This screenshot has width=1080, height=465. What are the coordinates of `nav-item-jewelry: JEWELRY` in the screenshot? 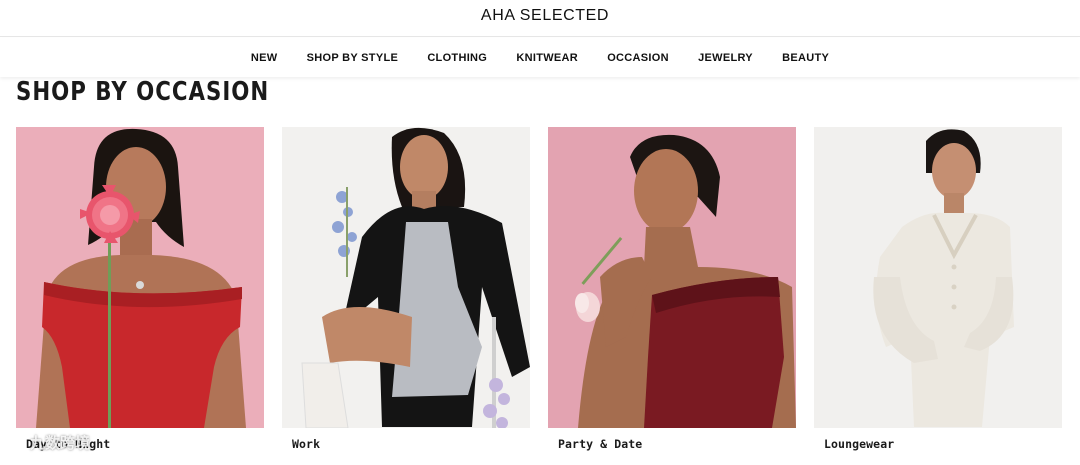 It's located at (725, 58).